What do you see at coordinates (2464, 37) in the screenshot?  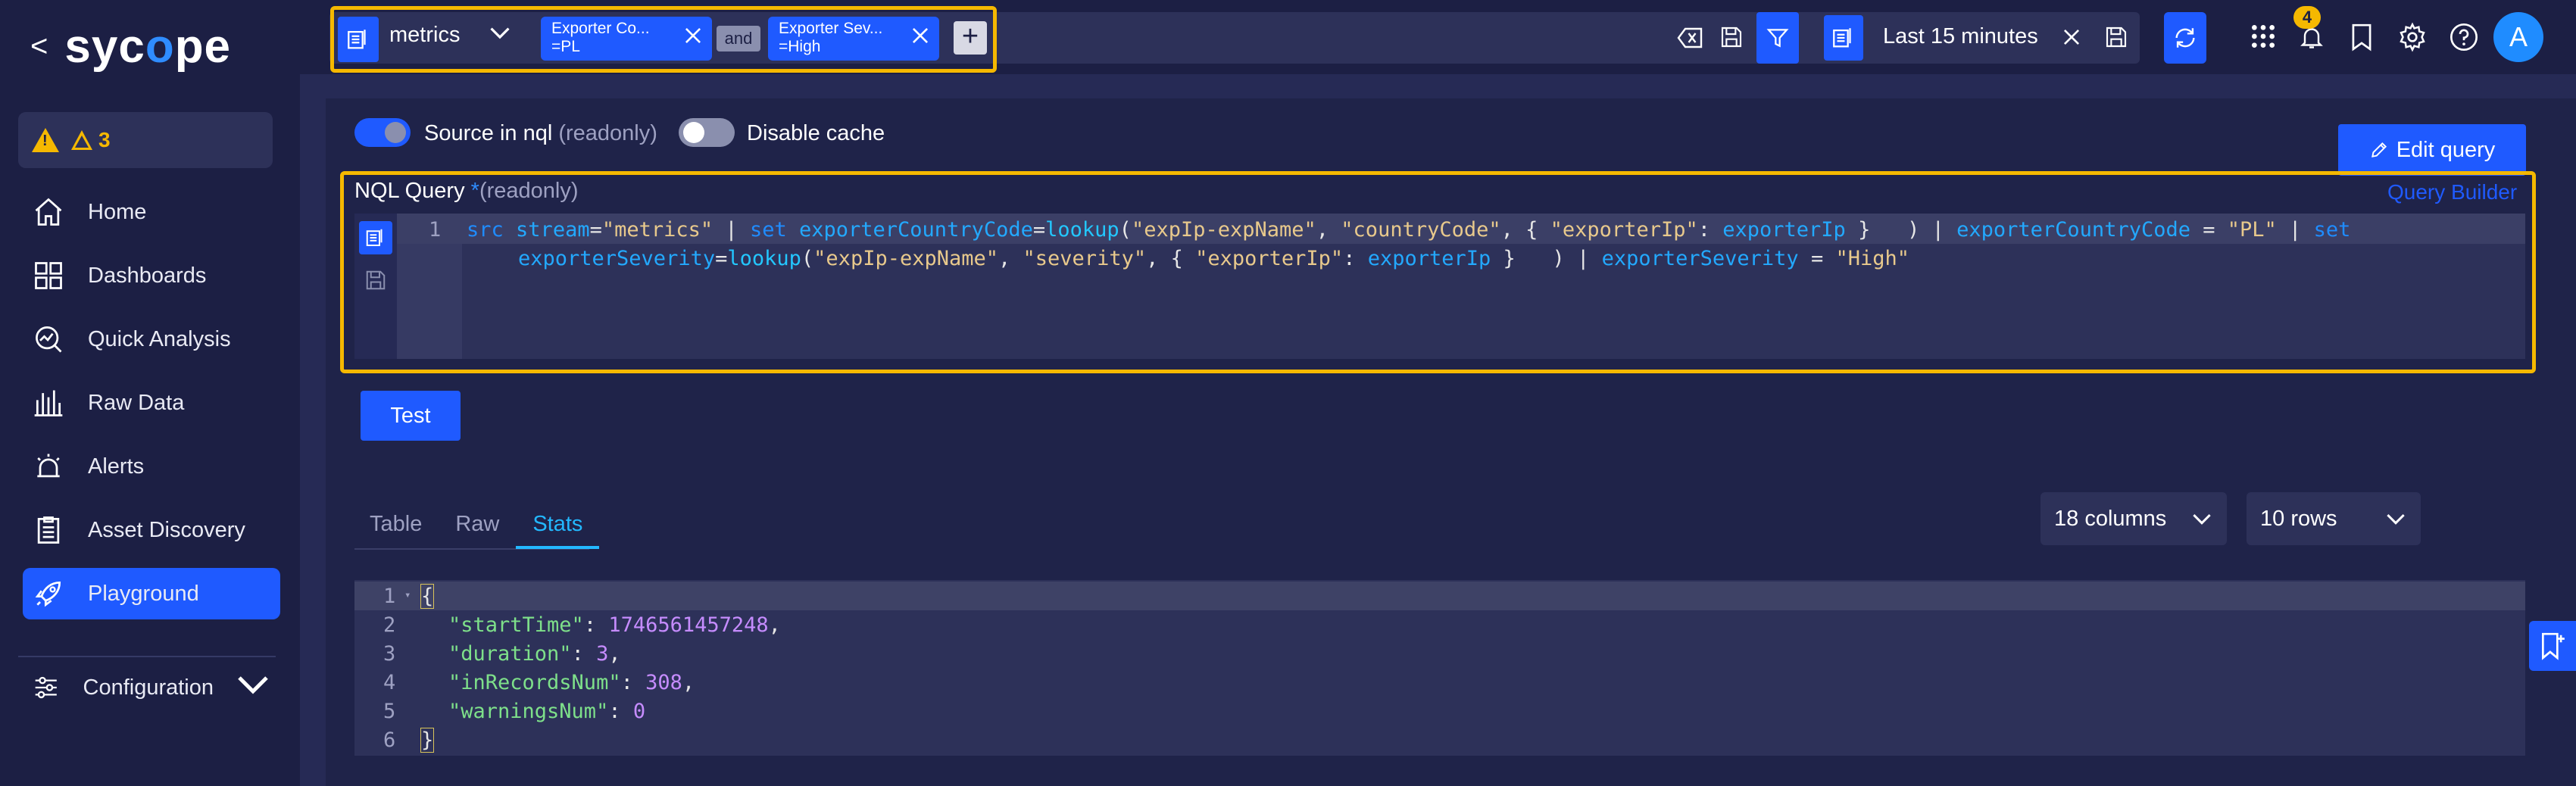 I see `help-icon` at bounding box center [2464, 37].